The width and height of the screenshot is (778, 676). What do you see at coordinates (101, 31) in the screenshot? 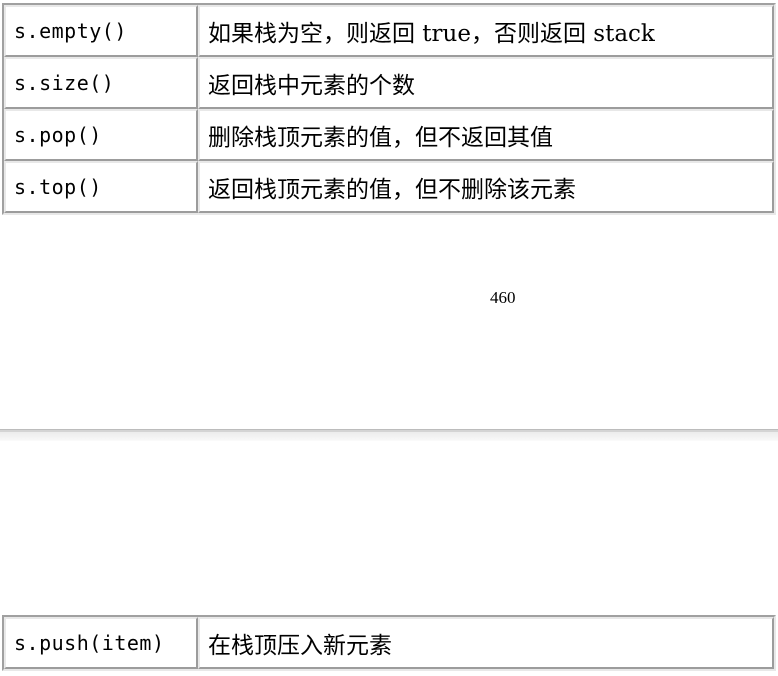
I see `method-cell: s.empty()` at bounding box center [101, 31].